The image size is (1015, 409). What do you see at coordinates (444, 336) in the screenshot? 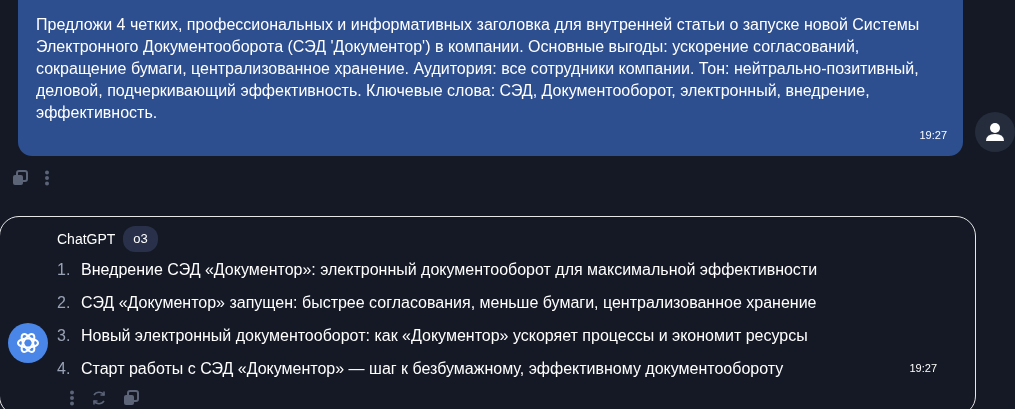
I see `headline-text: Новый электронный документооборот: как «Документор» ускоряет процессы и экономит ресурсы` at bounding box center [444, 336].